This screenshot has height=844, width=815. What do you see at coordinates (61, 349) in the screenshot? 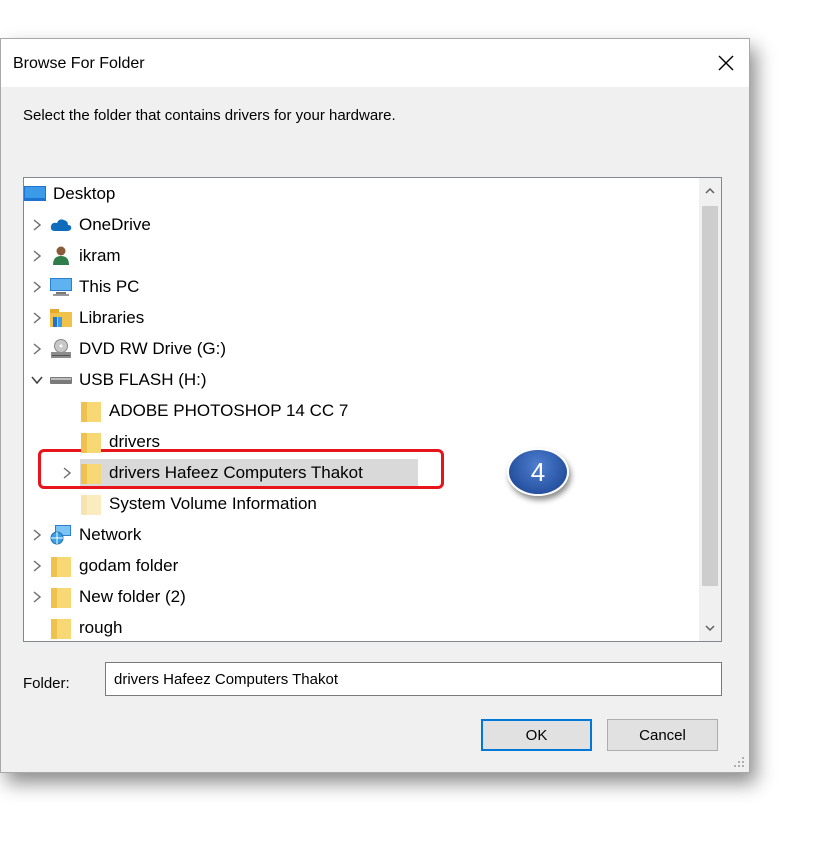
I see `dvd-drive-icon` at bounding box center [61, 349].